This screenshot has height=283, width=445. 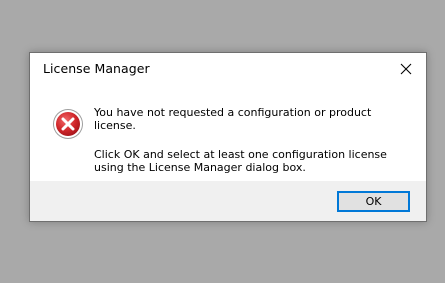 I want to click on ok-button: OK, so click(x=373, y=201).